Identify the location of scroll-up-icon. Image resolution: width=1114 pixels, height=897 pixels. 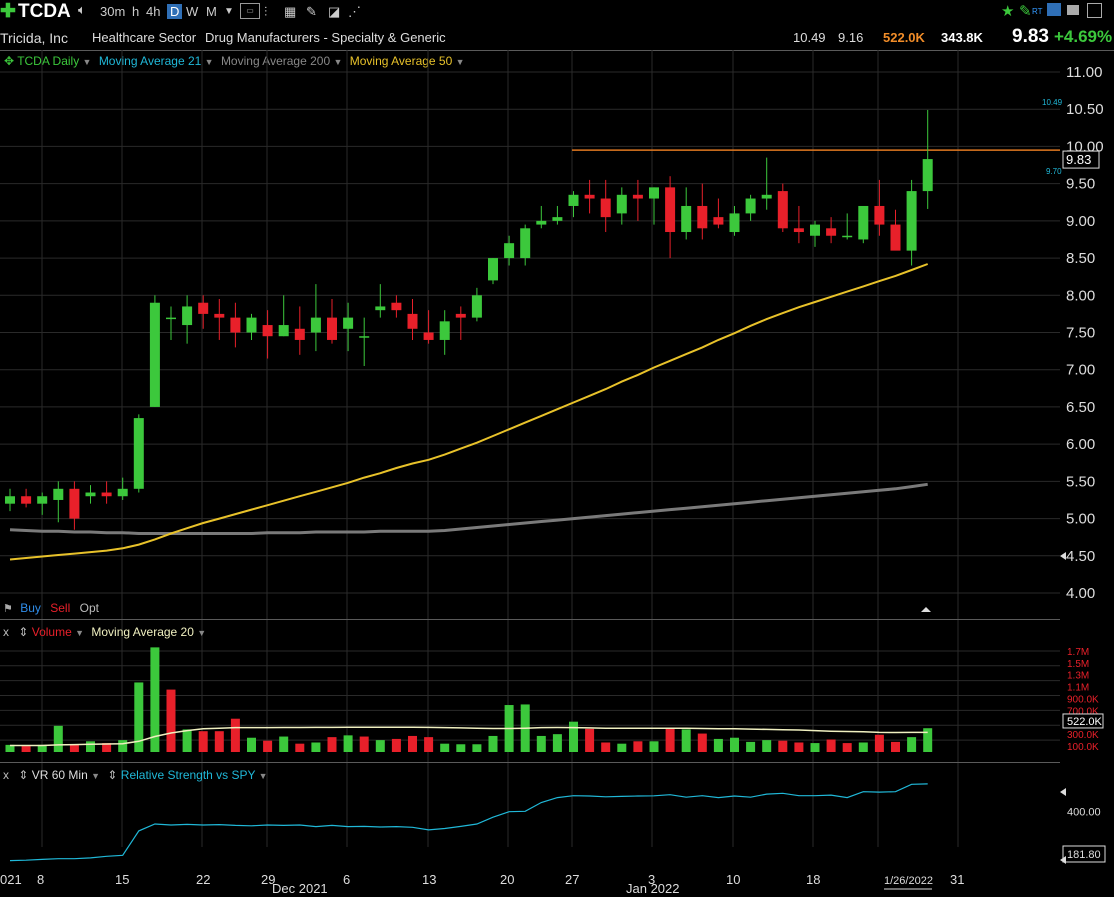
(926, 609).